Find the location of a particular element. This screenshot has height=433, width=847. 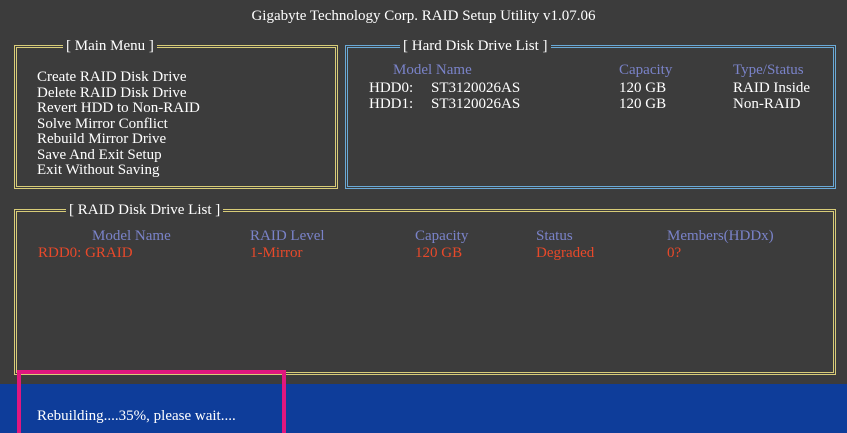

main-menu-heading: [ Main Menu ] is located at coordinates (110, 46).